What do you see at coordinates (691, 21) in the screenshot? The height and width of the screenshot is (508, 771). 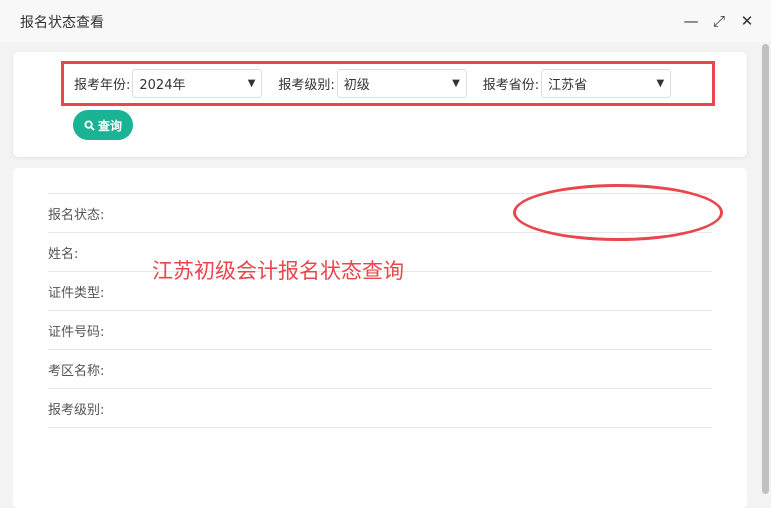 I see `minimize-icon: —` at bounding box center [691, 21].